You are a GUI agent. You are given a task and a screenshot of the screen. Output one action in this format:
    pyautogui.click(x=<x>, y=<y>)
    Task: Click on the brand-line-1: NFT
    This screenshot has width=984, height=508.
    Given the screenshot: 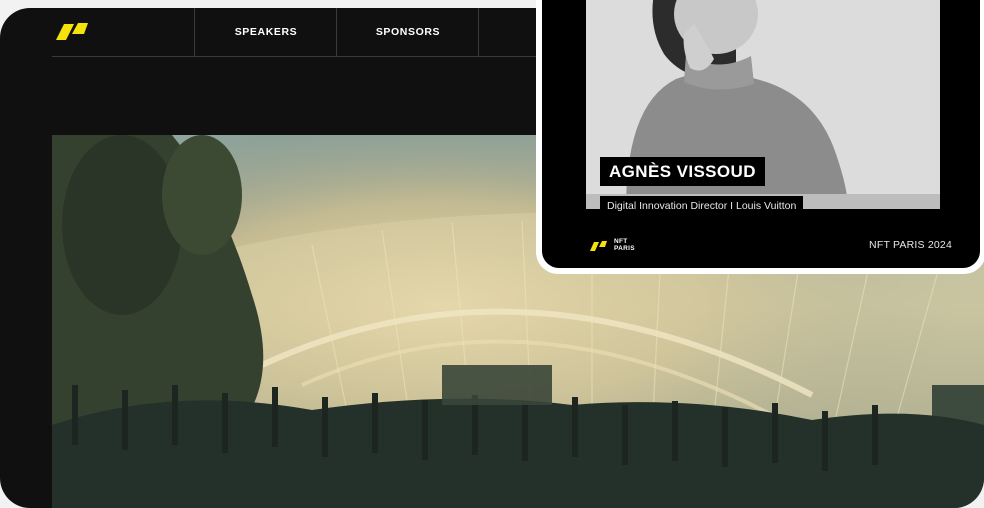 What is the action you would take?
    pyautogui.click(x=621, y=241)
    